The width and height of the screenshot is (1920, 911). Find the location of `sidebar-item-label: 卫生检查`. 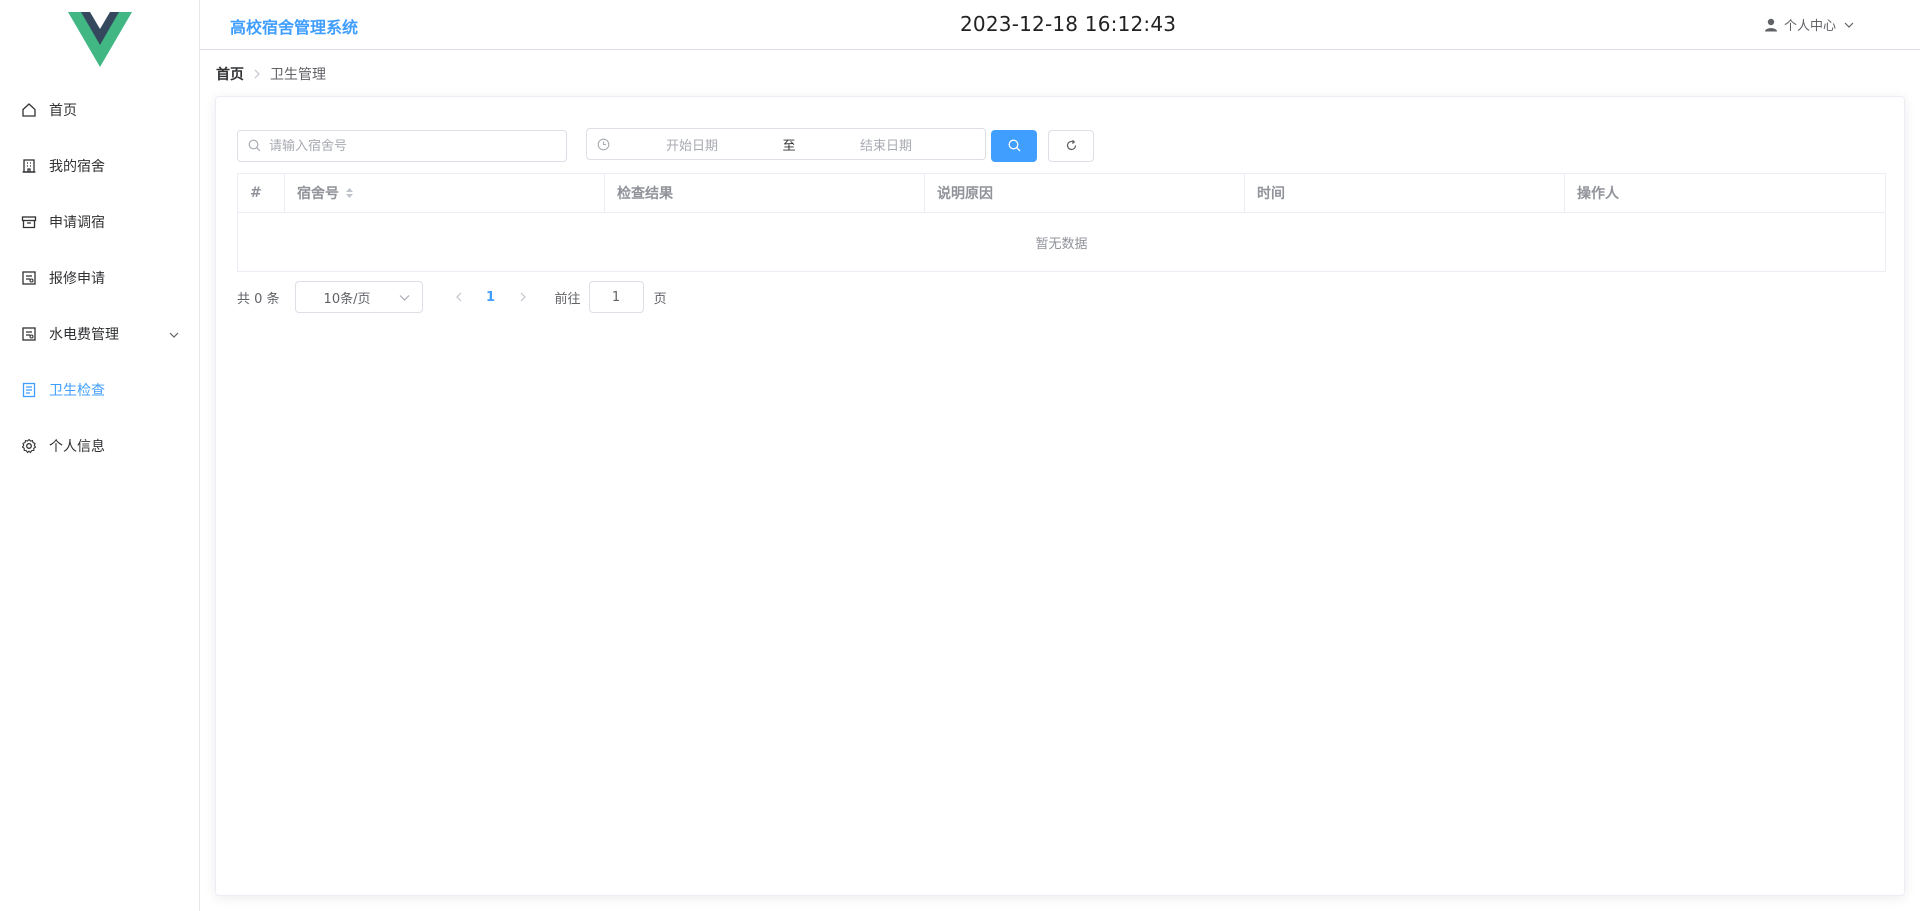

sidebar-item-label: 卫生检查 is located at coordinates (77, 391).